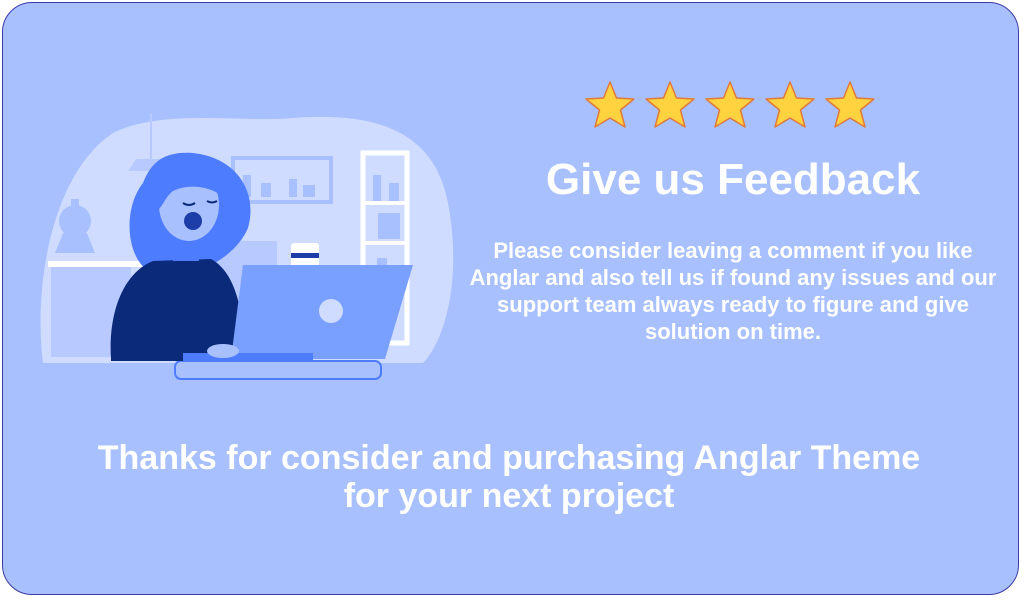  I want to click on rating-stars, so click(733, 107).